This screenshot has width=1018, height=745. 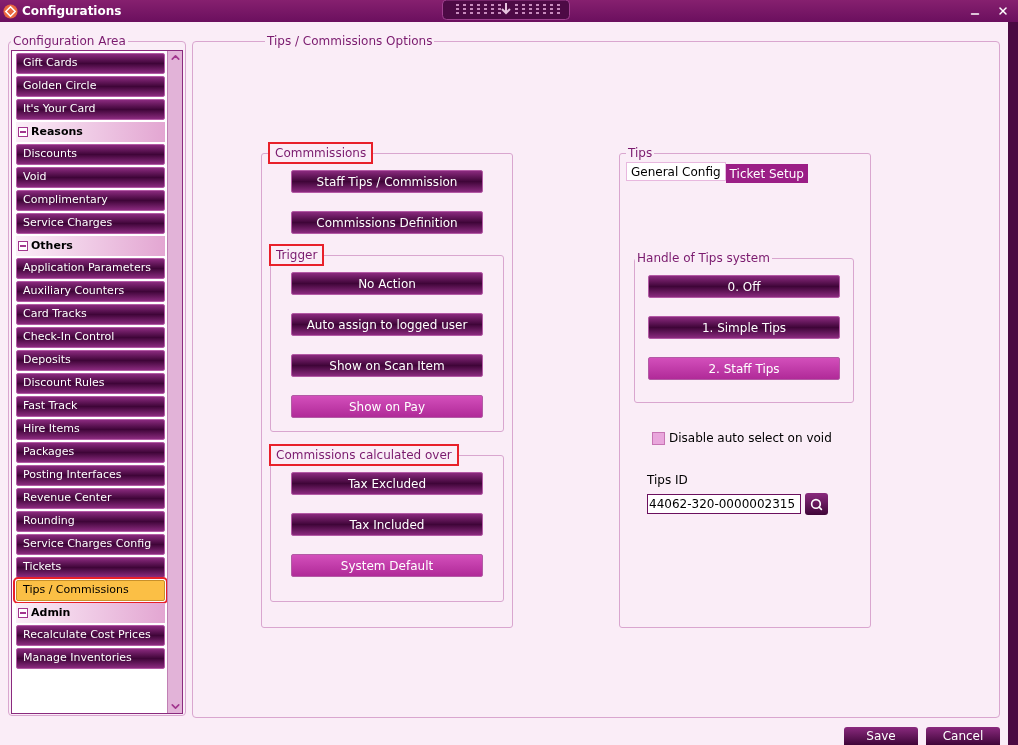 I want to click on section-label: Admin, so click(x=51, y=612).